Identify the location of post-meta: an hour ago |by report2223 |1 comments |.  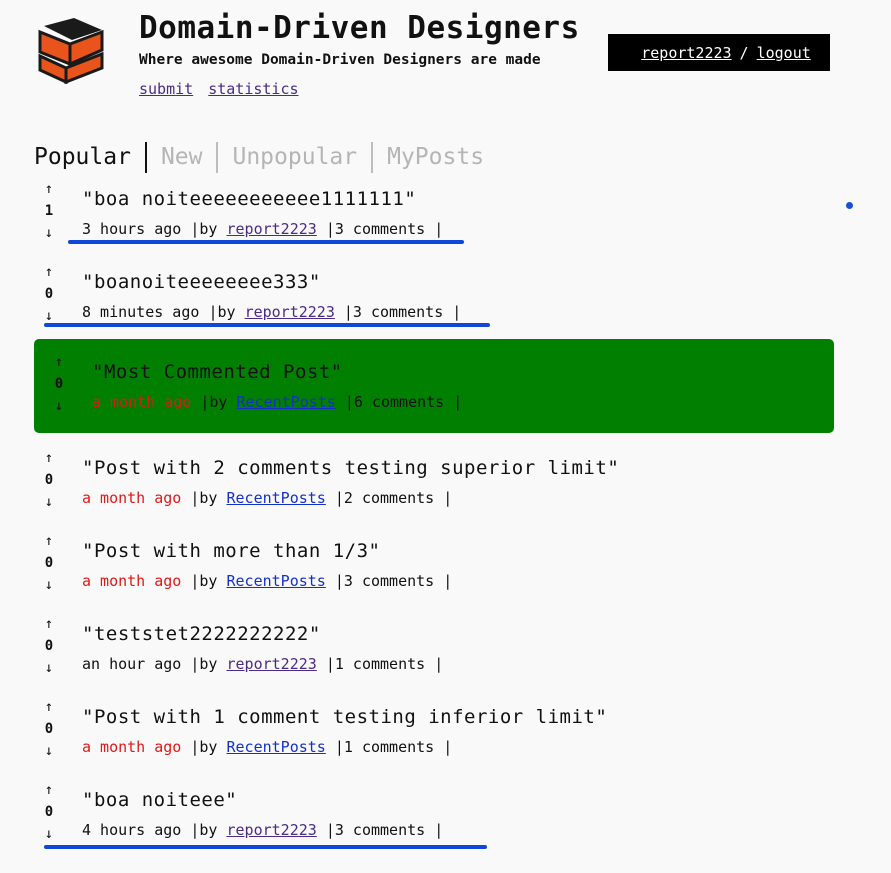
(262, 664).